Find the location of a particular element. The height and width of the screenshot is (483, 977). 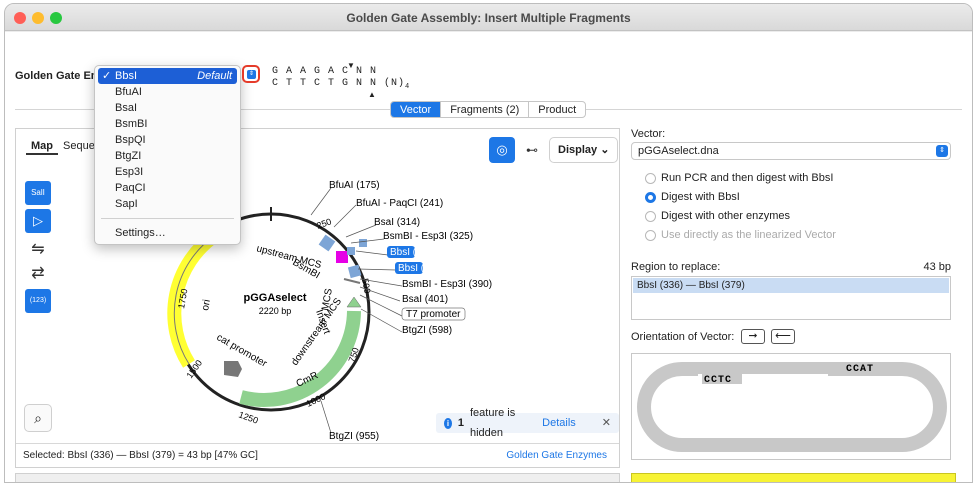

insert-line is located at coordinates (352, 281).